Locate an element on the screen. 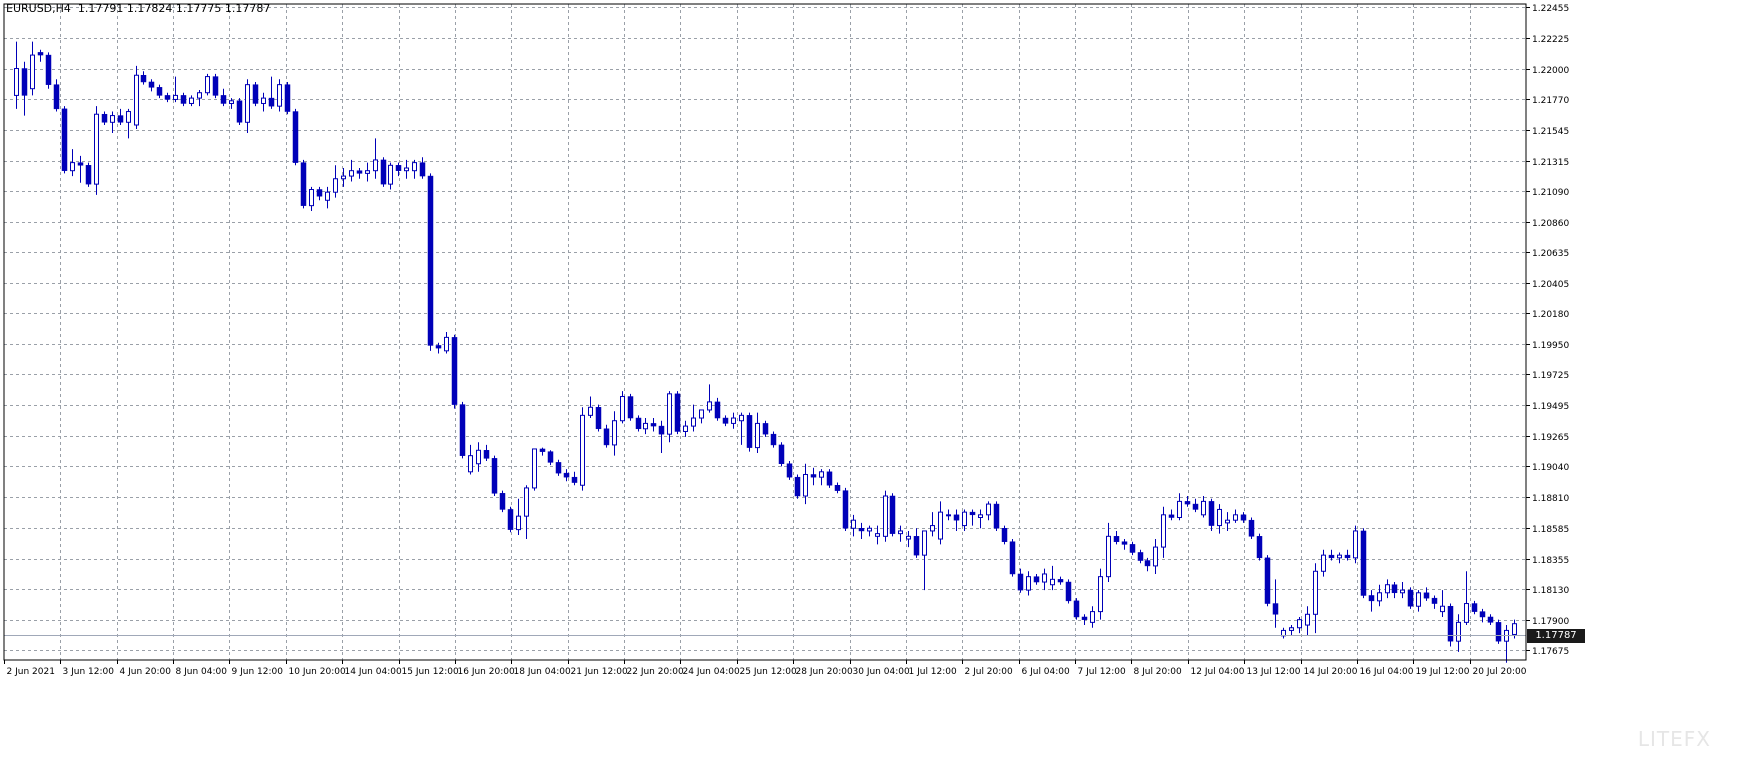  time-tick-label: 20 Jul 20:00 is located at coordinates (1500, 672).